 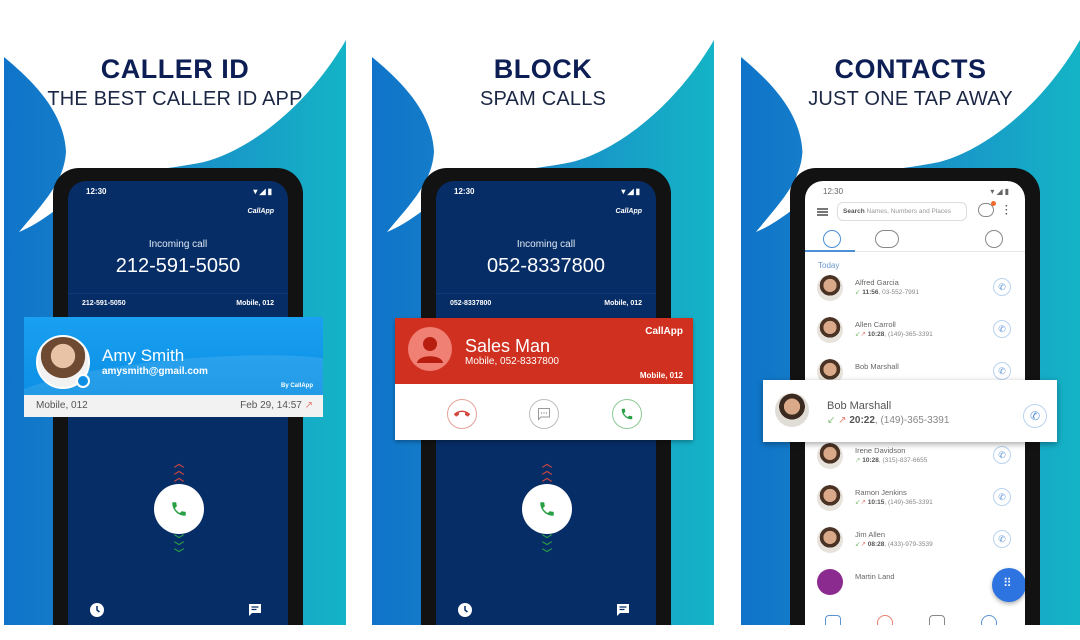 What do you see at coordinates (143, 355) in the screenshot?
I see `caller-name: Amy Smith` at bounding box center [143, 355].